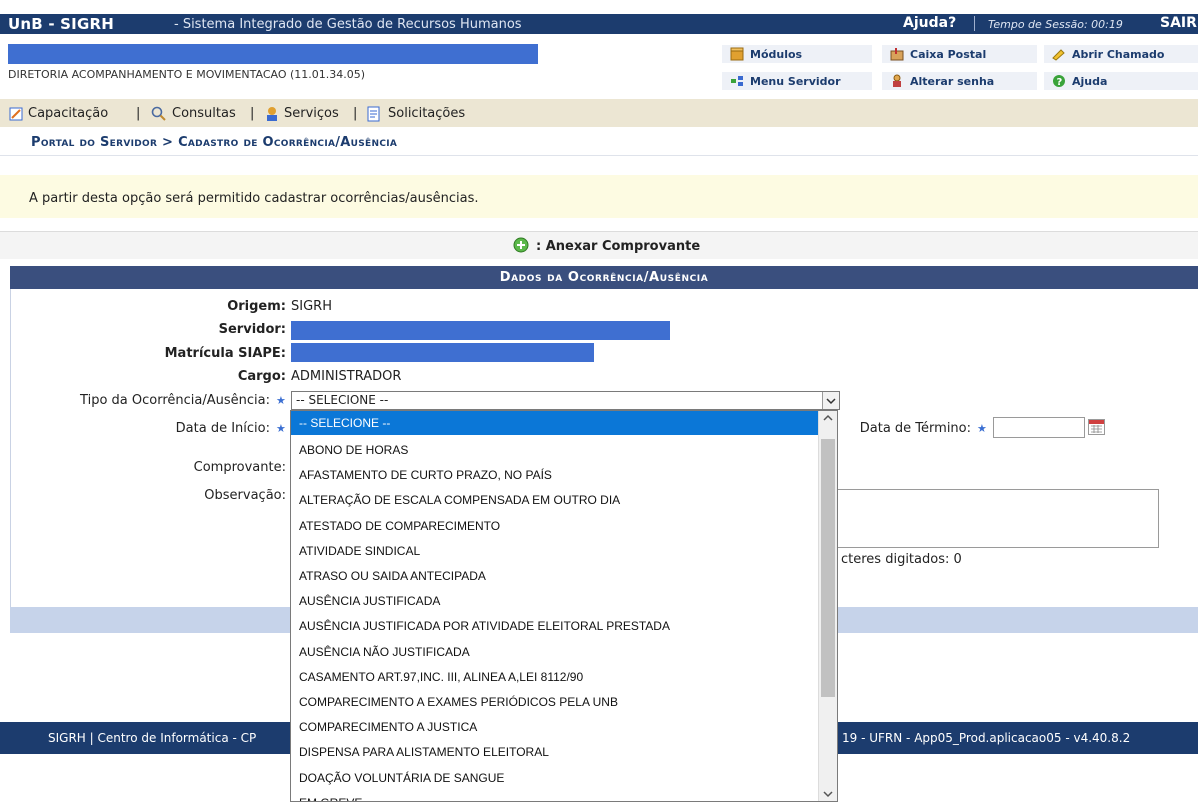 The image size is (1198, 802). What do you see at coordinates (222, 428) in the screenshot?
I see `start-date-label: Data de Início:` at bounding box center [222, 428].